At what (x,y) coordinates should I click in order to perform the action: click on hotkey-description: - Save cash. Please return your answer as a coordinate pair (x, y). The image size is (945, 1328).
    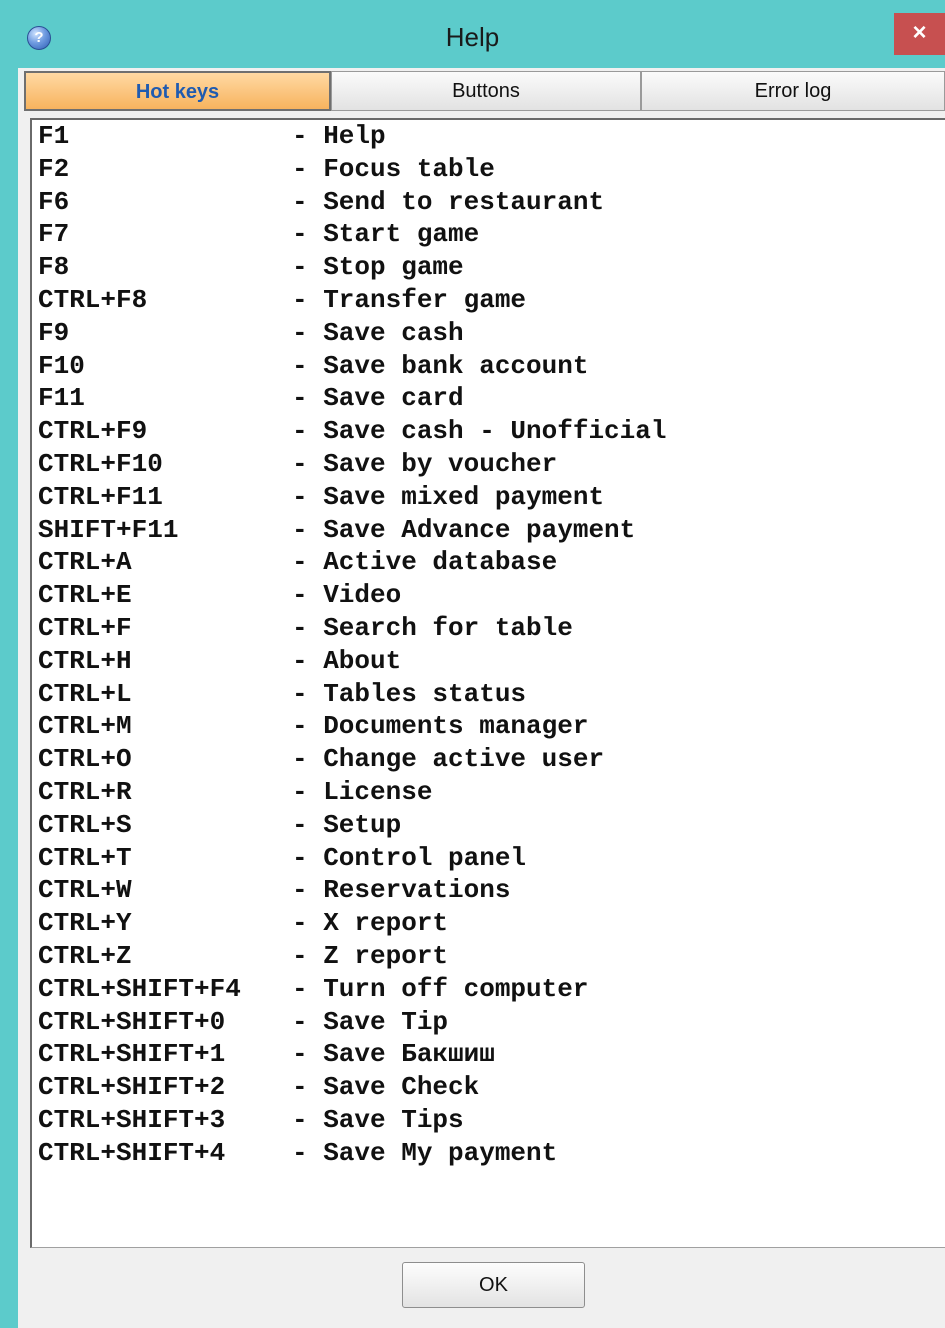
    Looking at the image, I should click on (378, 332).